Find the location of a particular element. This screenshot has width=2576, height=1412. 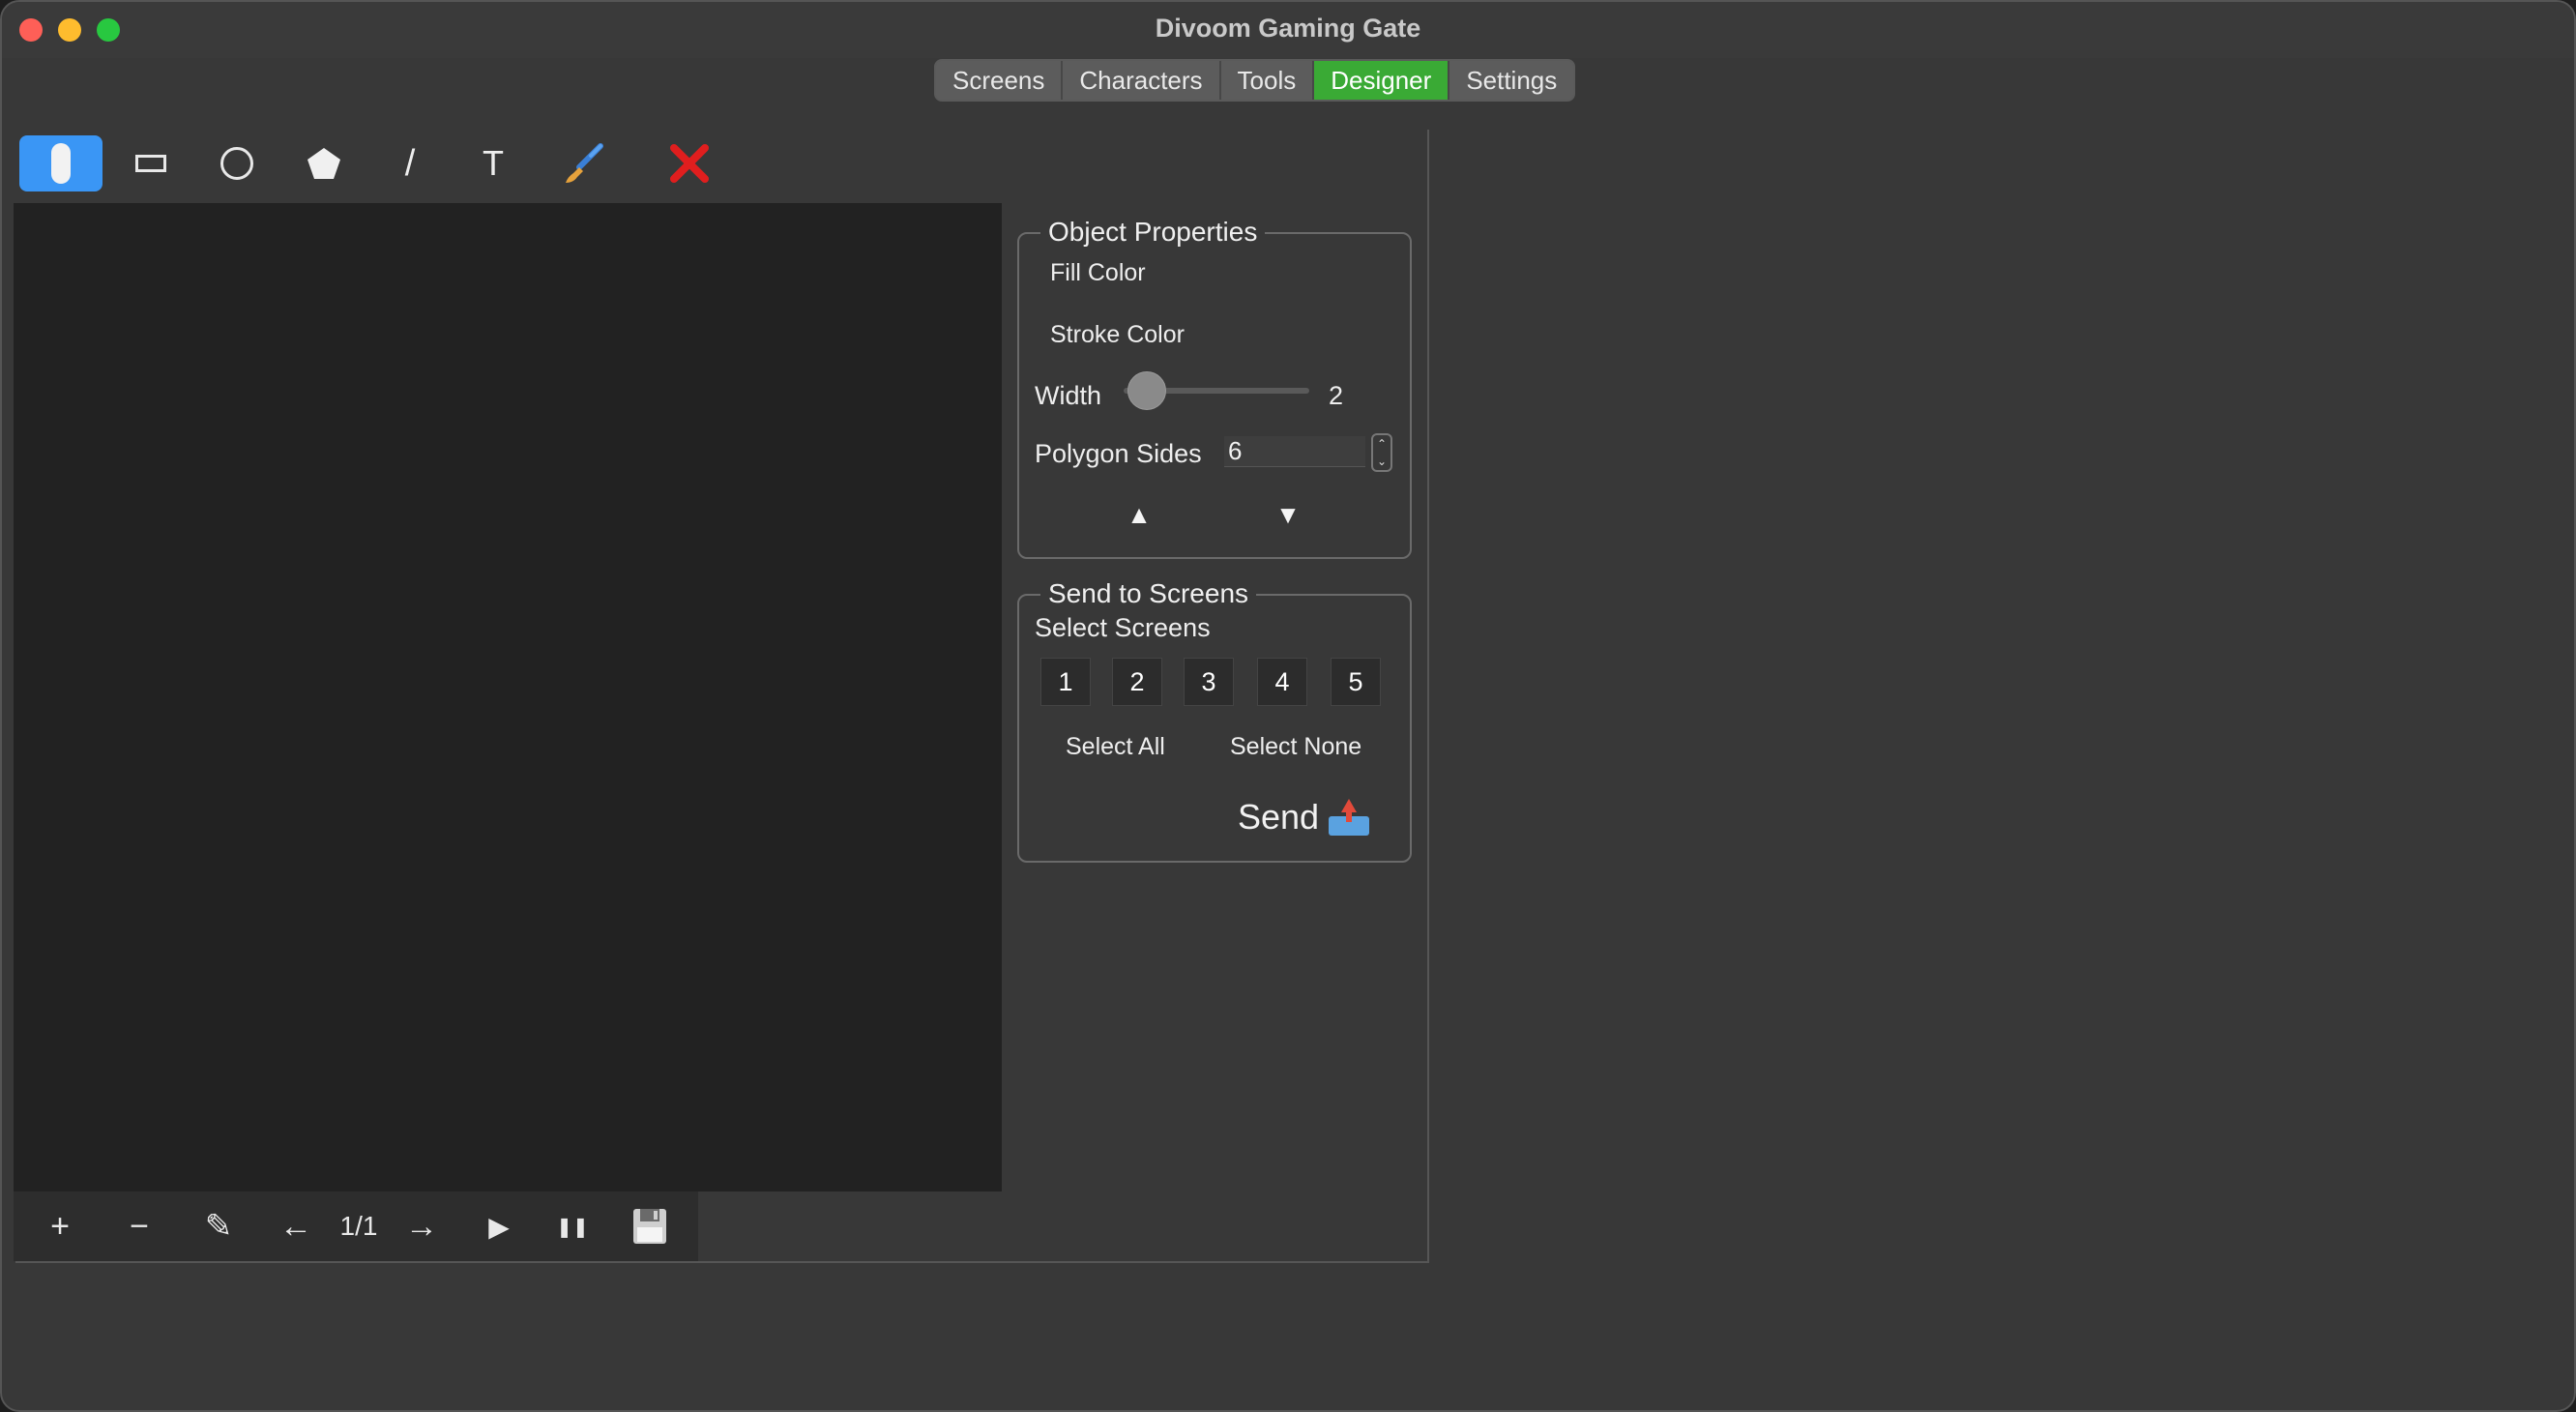

remove-frame-button: − is located at coordinates (139, 1226).